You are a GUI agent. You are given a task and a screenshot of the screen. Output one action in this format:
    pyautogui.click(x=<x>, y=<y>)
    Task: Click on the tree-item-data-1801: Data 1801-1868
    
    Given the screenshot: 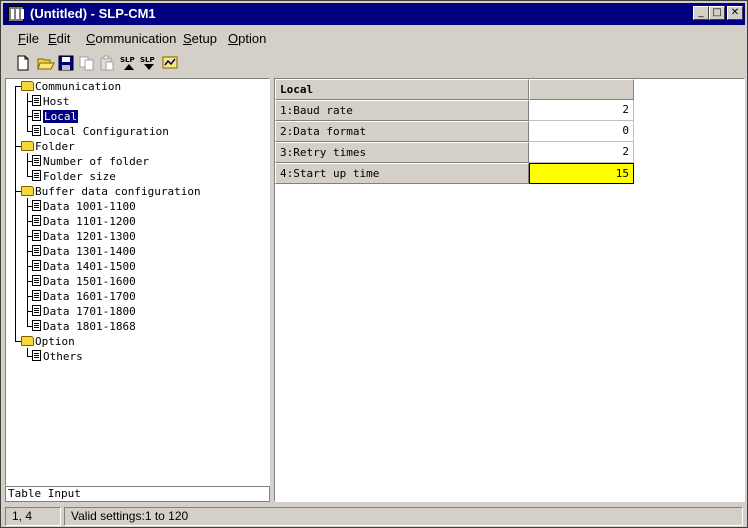 What is the action you would take?
    pyautogui.click(x=84, y=326)
    